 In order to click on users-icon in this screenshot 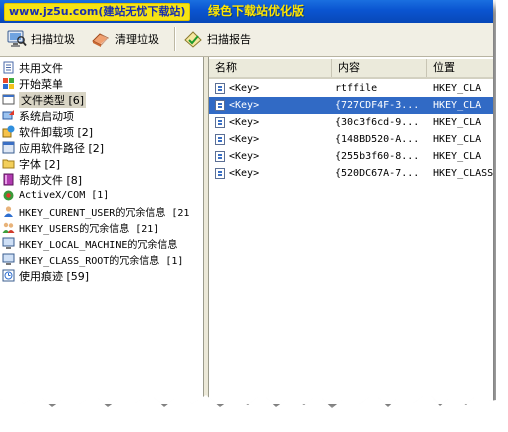, I will do `click(8, 227)`.